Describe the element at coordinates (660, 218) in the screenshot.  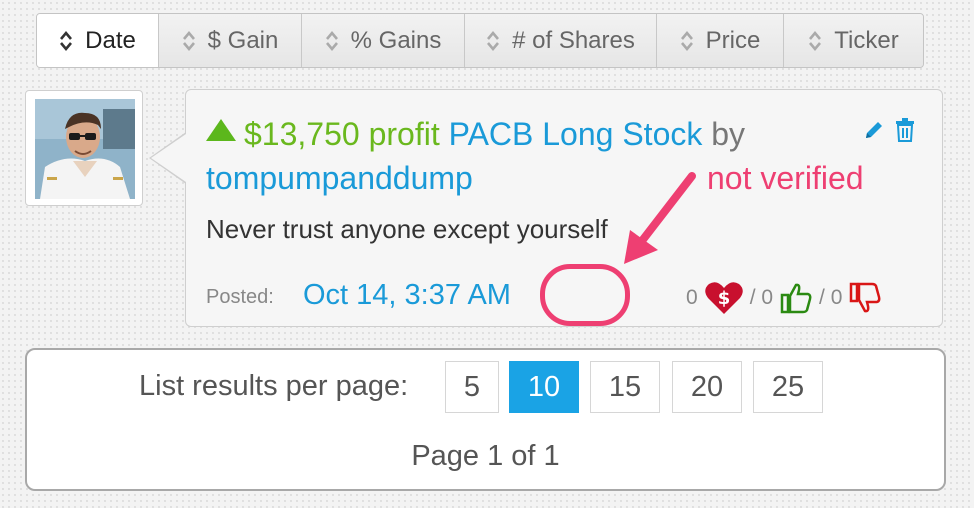
I see `annotation-arrow-icon` at that location.